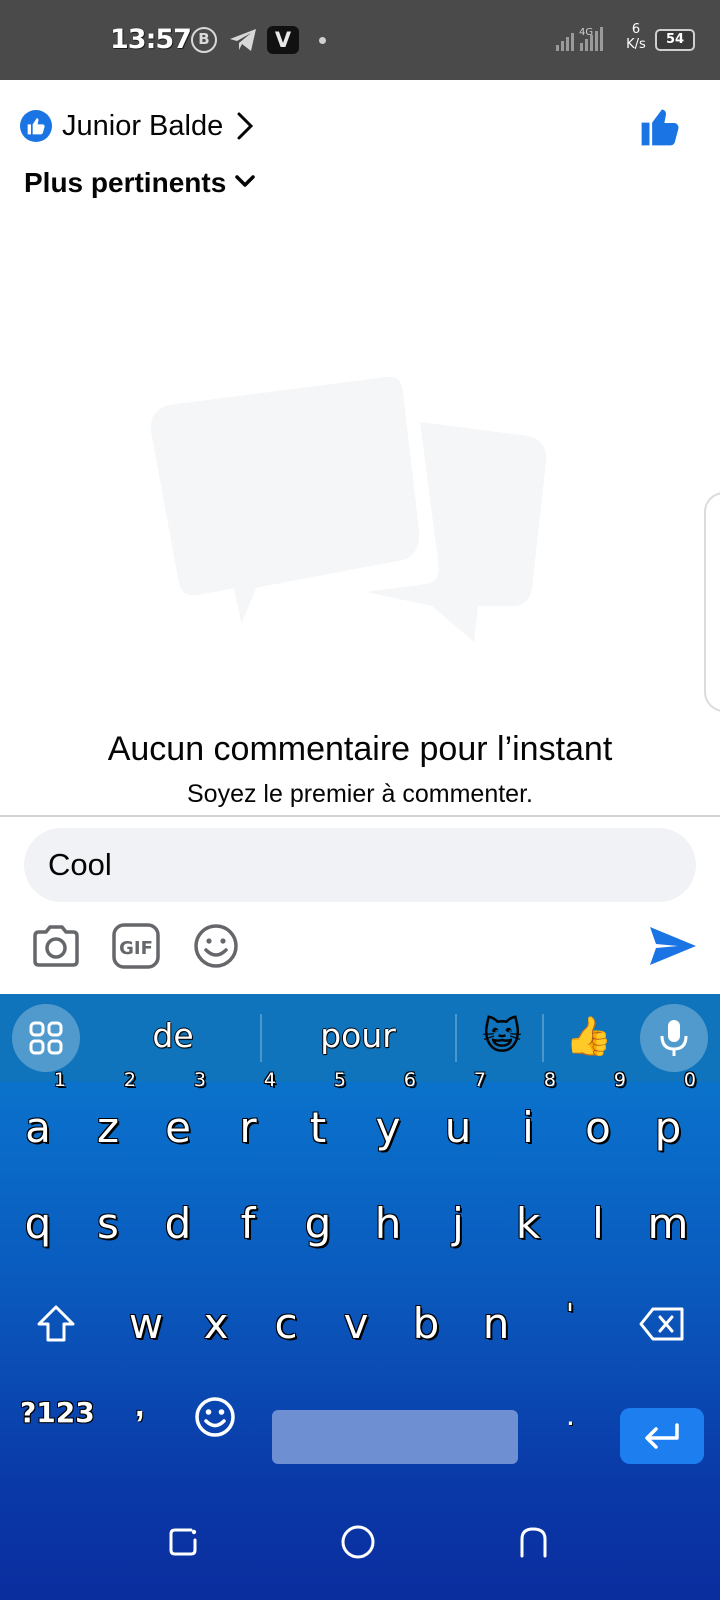 This screenshot has height=1600, width=720. Describe the element at coordinates (360, 40) in the screenshot. I see `status-bar: 13:57 B V 4G 6 K/s 54` at that location.